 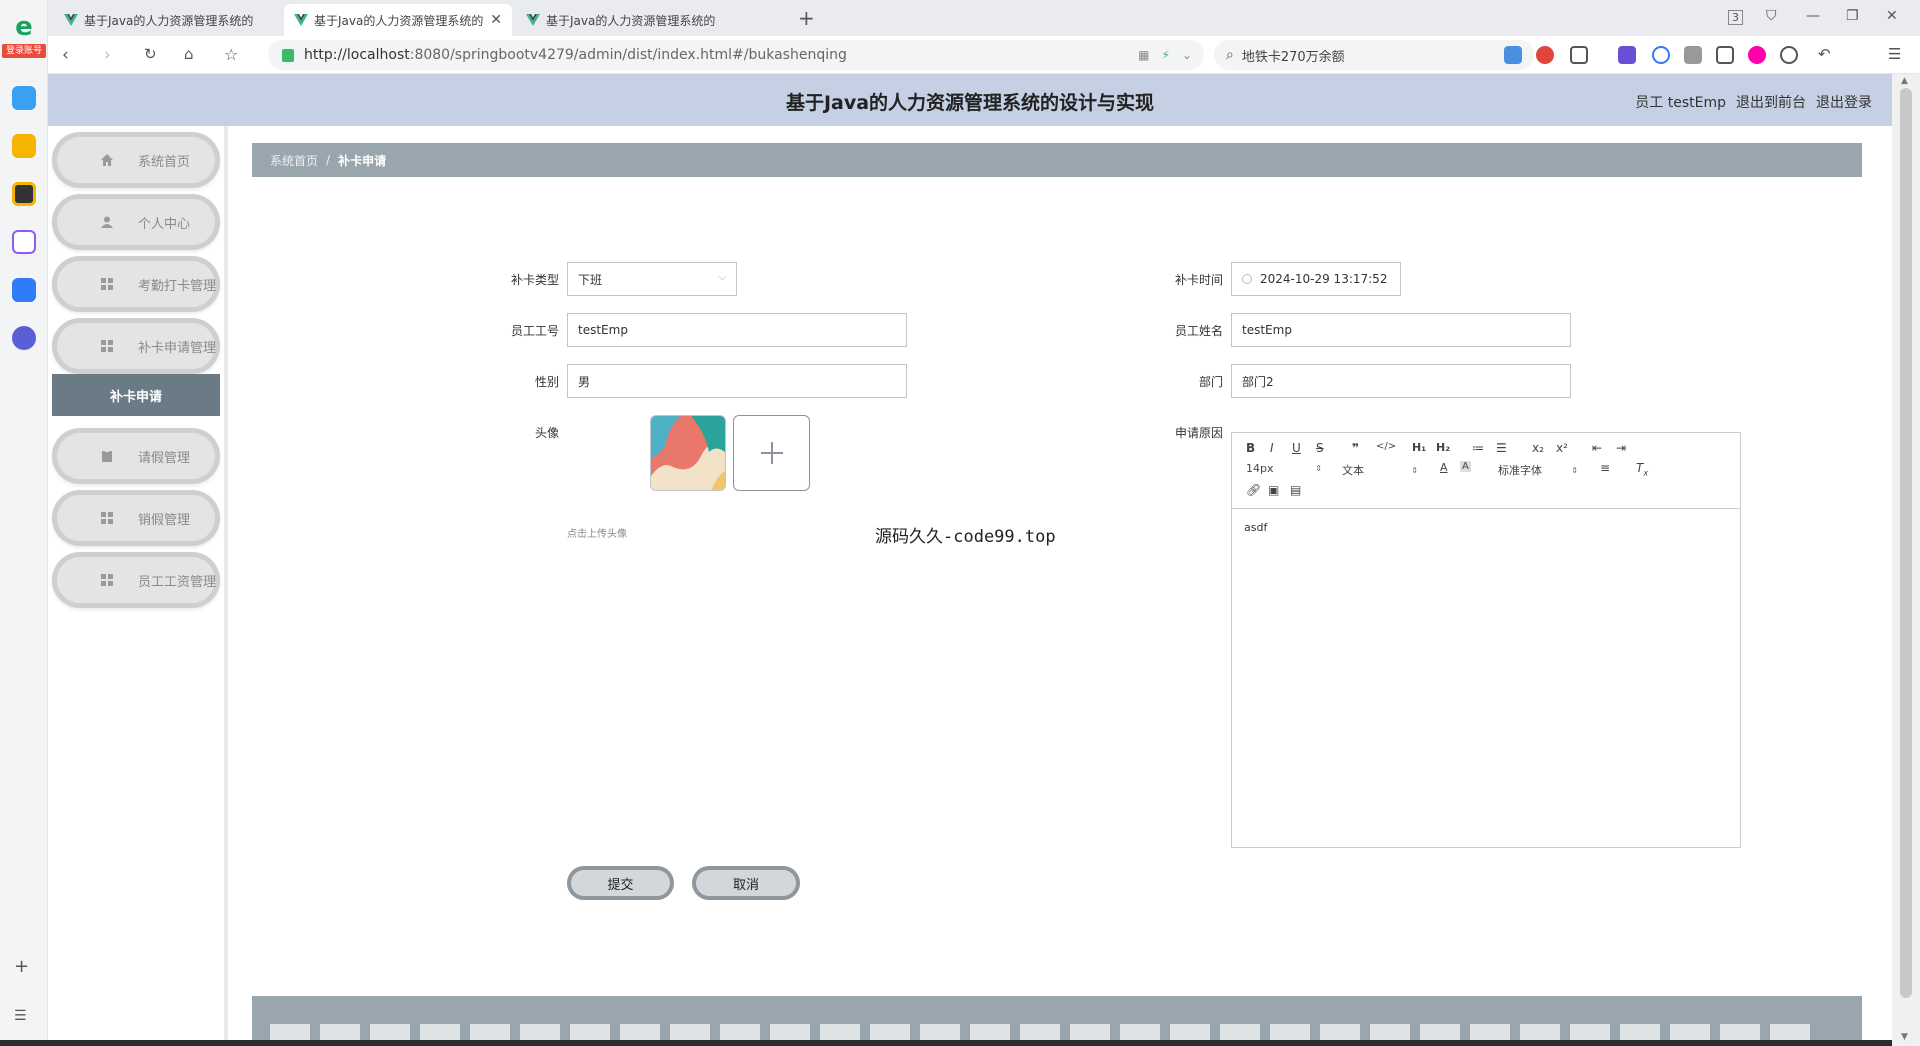 I want to click on italic-icon: I, so click(x=1272, y=448).